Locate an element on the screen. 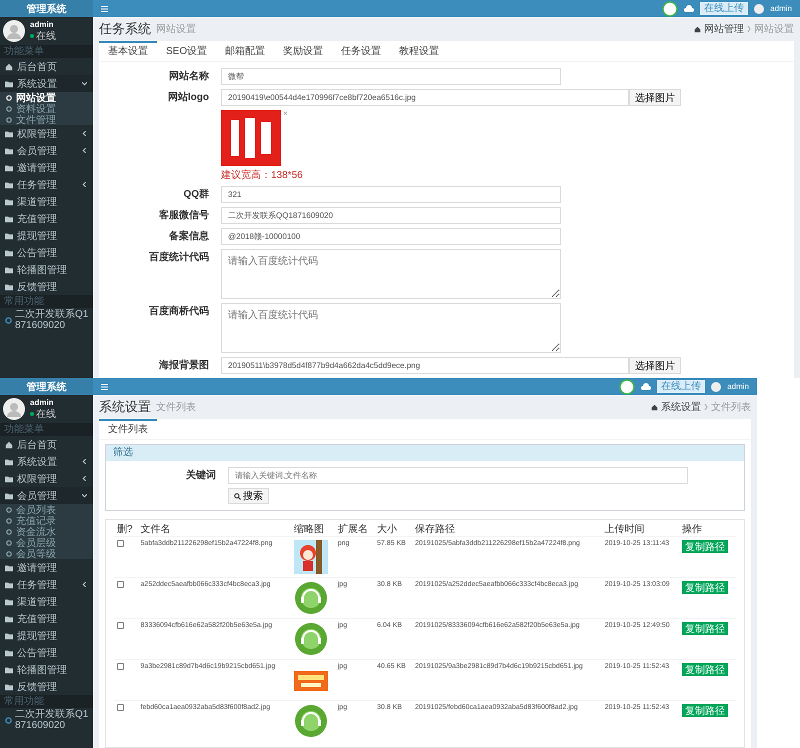 The width and height of the screenshot is (800, 748). search-button: 搜索 is located at coordinates (248, 496).